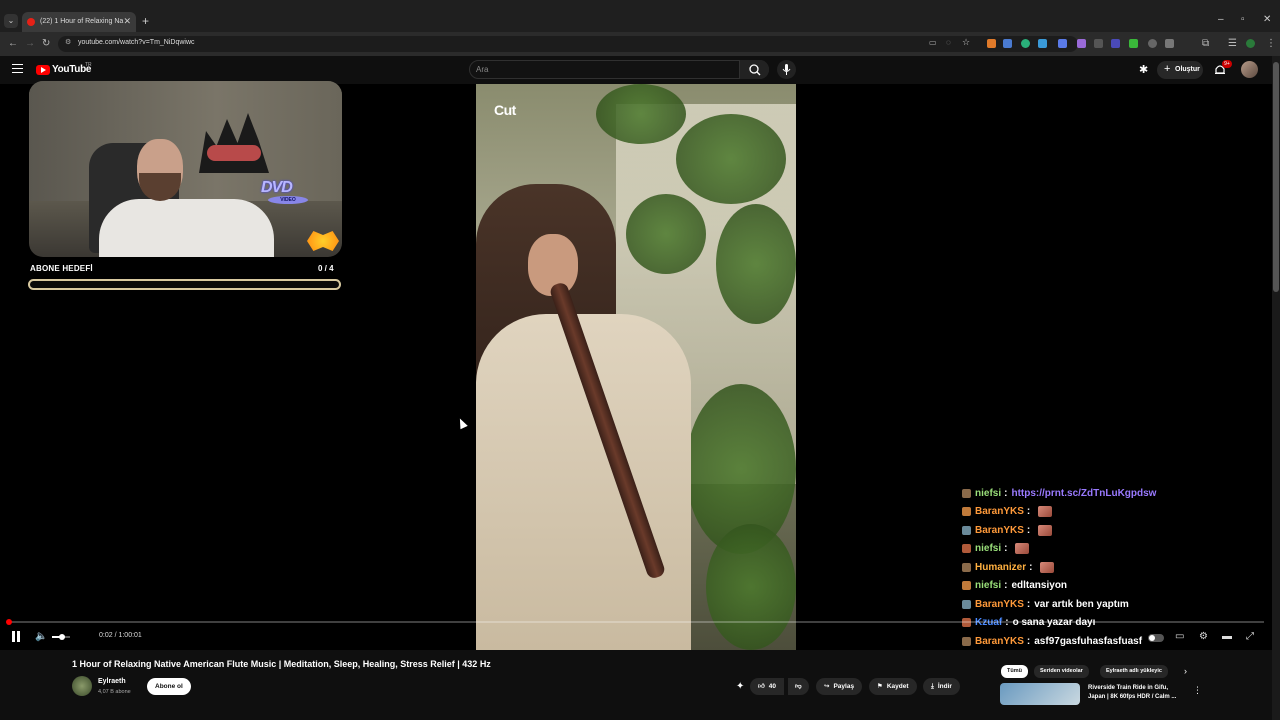 This screenshot has width=1280, height=720. I want to click on webcam-overlay: DVD VIDEO, so click(185, 169).